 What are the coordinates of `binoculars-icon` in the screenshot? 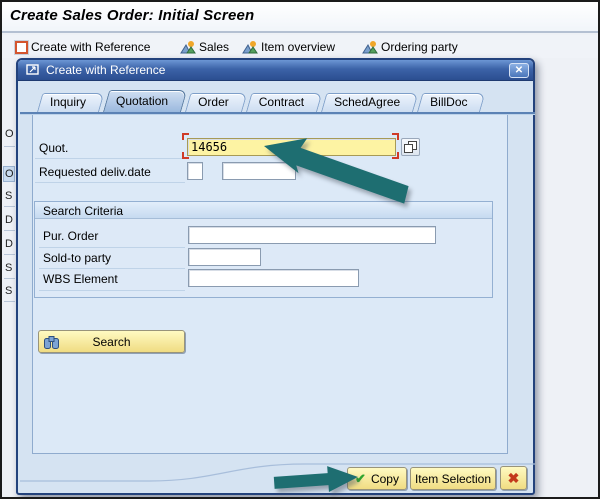 It's located at (51, 342).